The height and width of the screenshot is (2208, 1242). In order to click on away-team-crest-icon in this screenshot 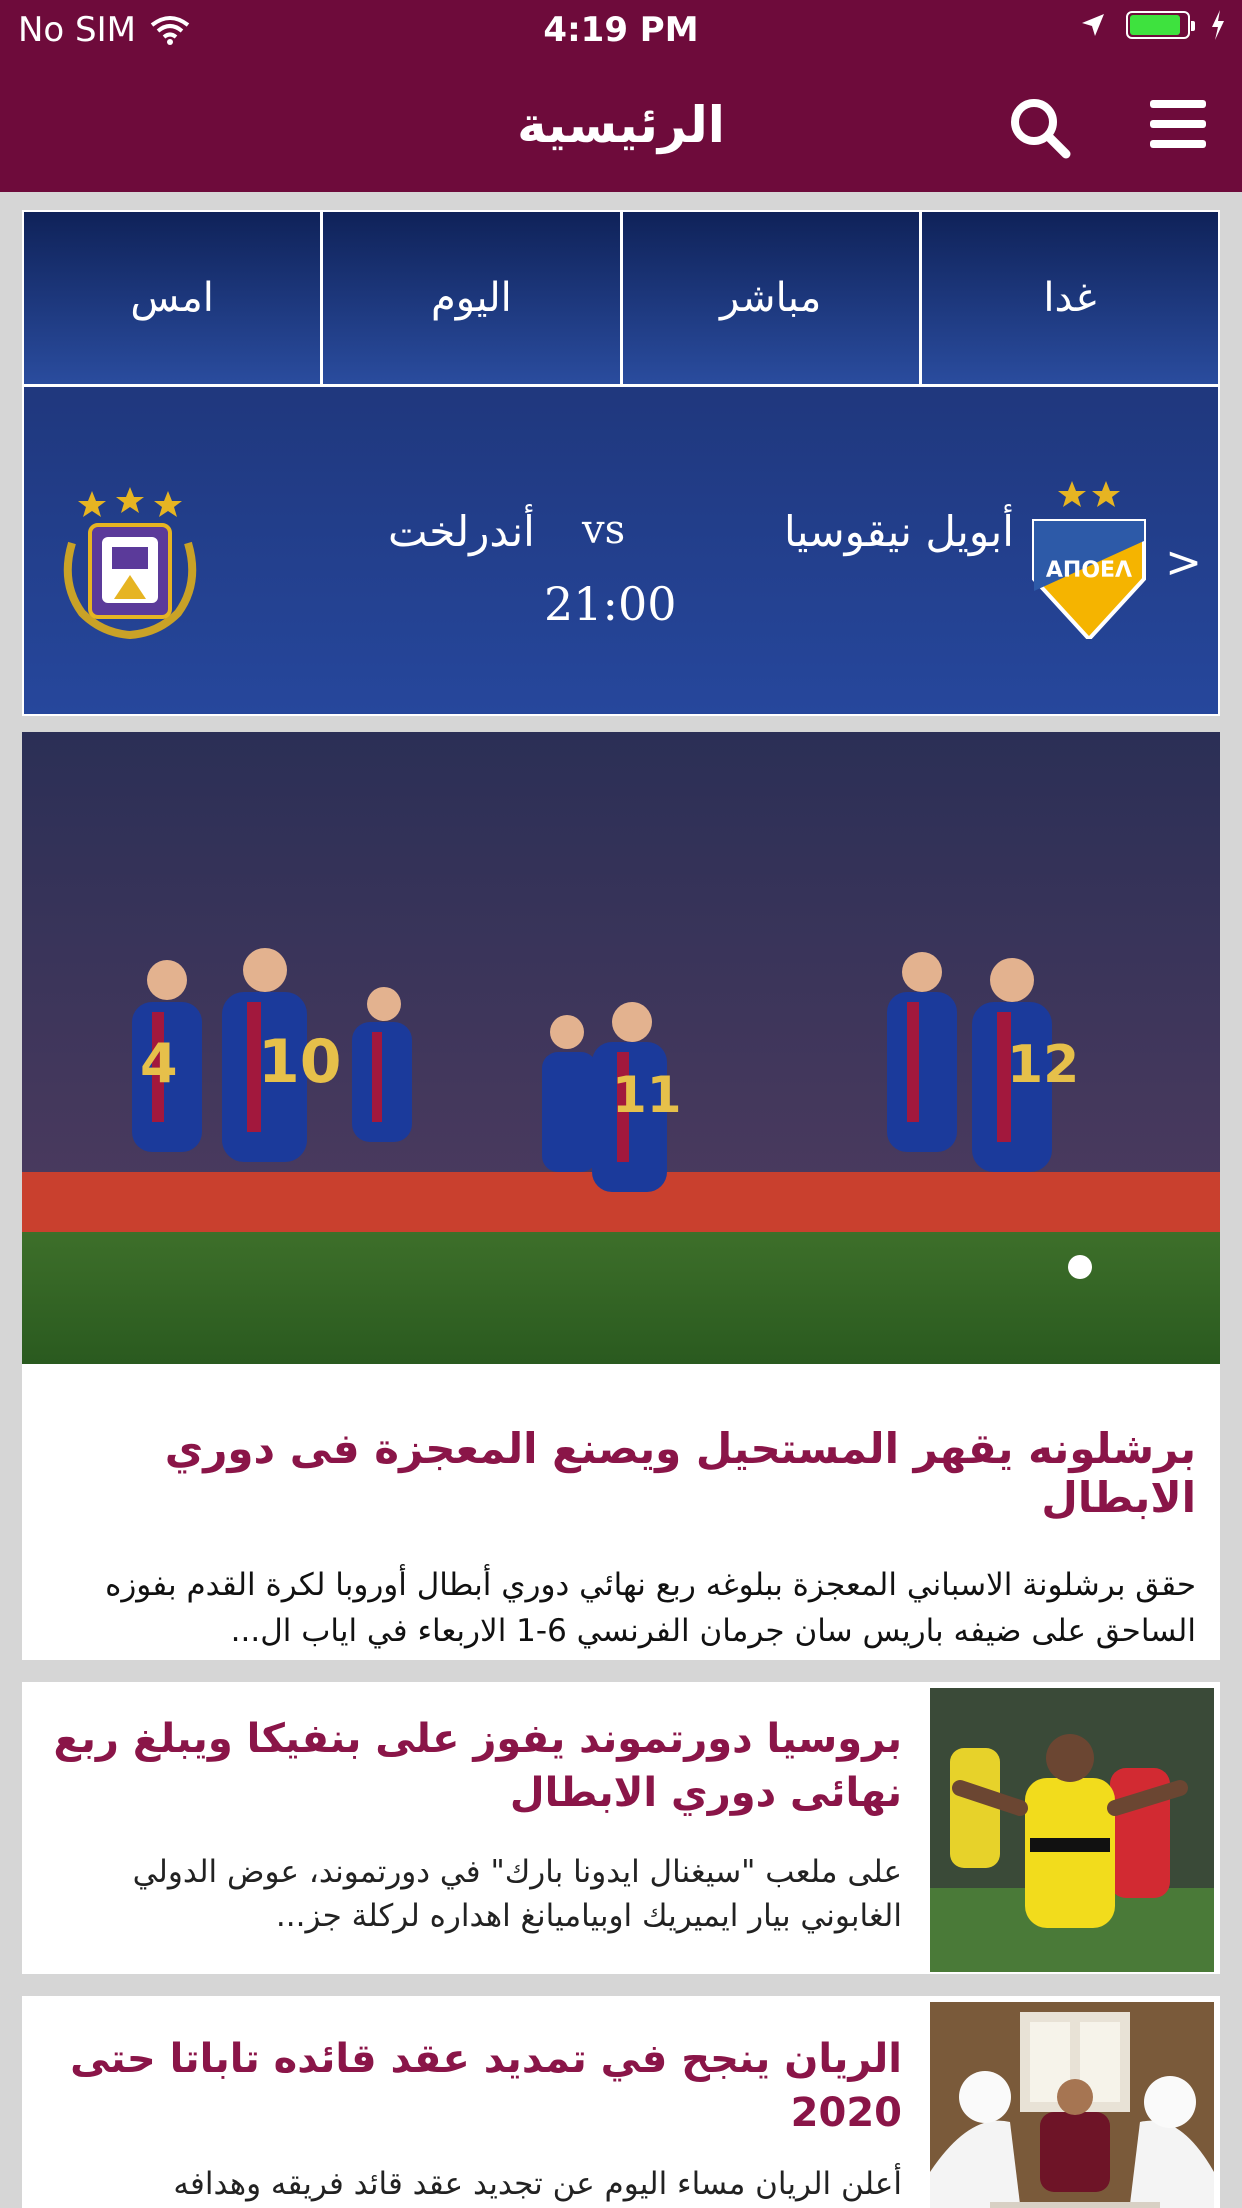, I will do `click(130, 563)`.